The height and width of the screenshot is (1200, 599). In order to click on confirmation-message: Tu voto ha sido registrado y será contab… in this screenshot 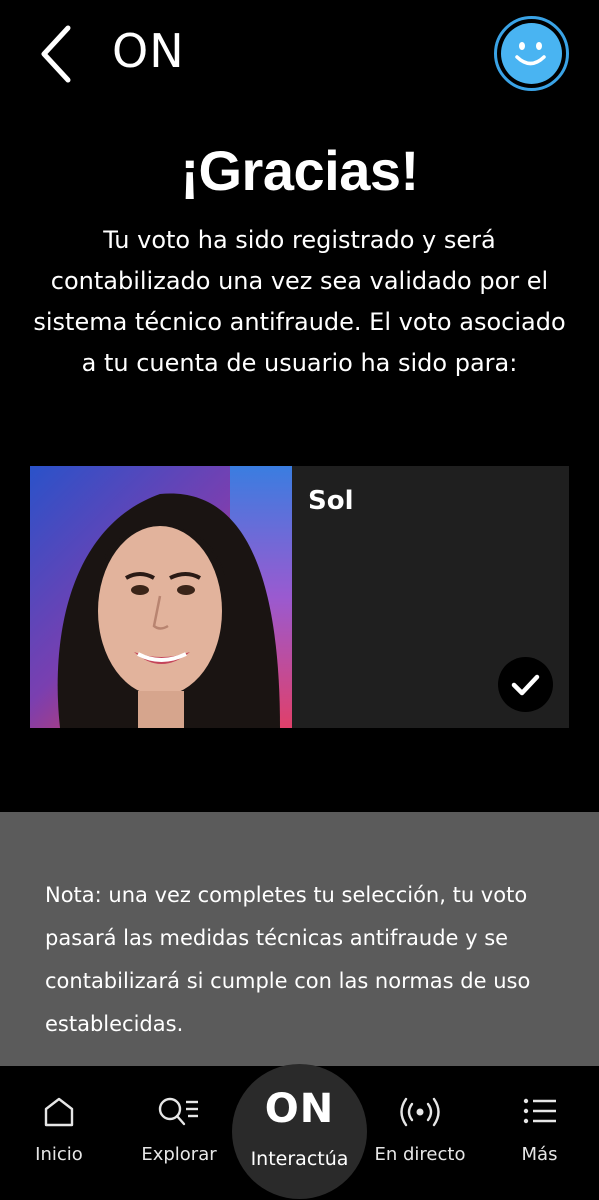, I will do `click(299, 301)`.